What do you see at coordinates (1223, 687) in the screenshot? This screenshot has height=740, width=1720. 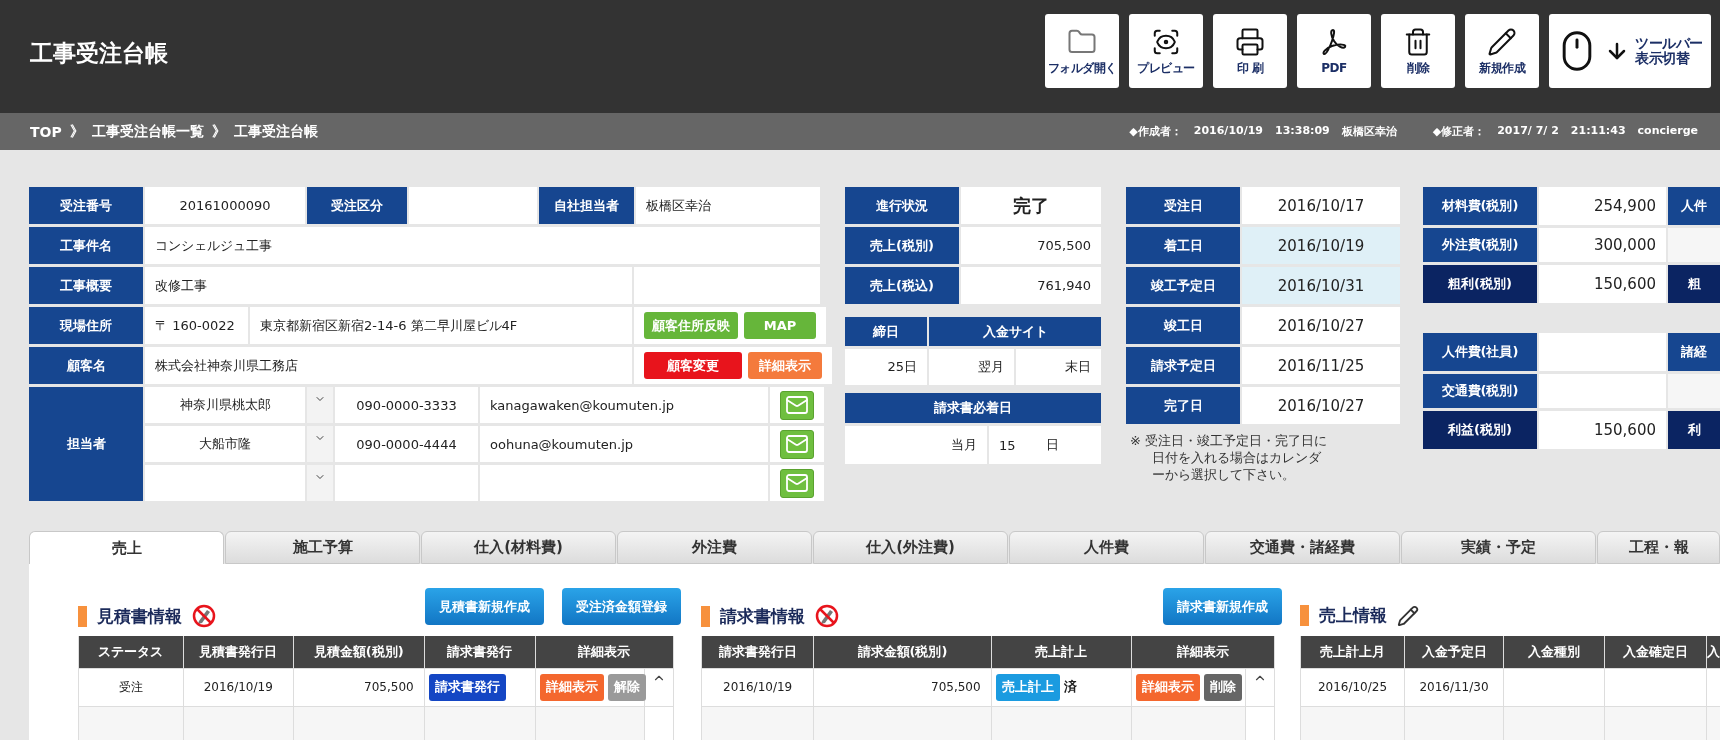 I see `row-button: 削除` at bounding box center [1223, 687].